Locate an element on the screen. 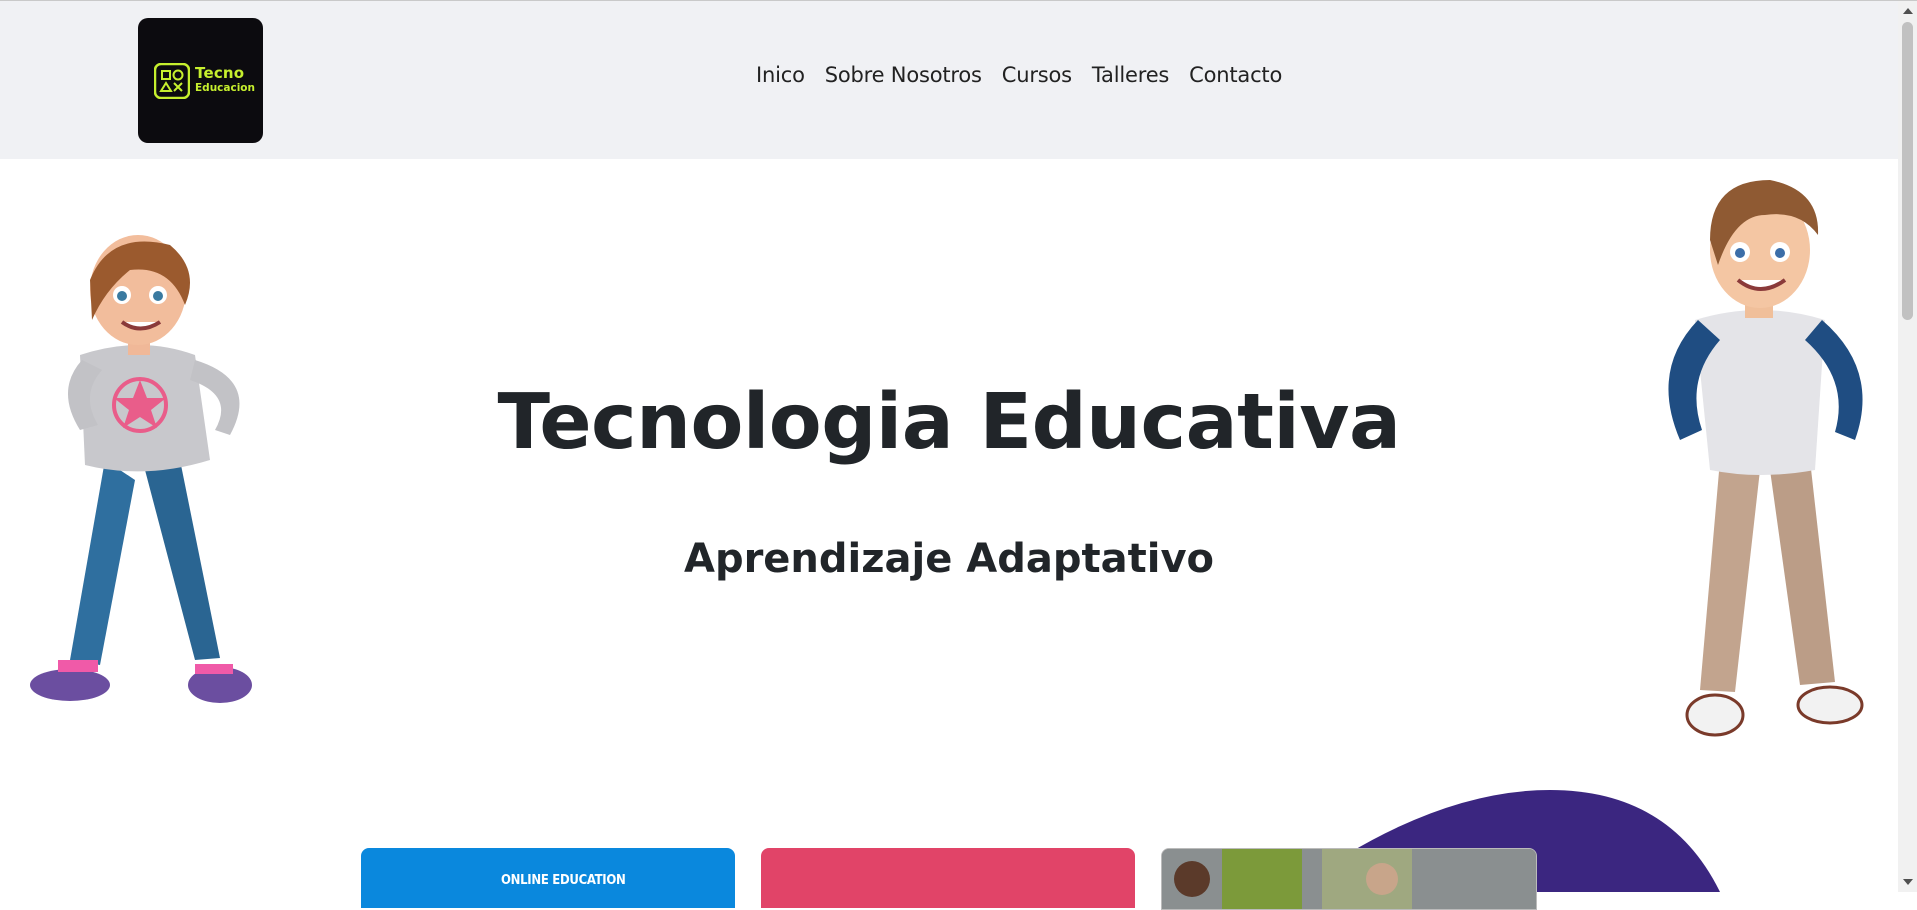  scroll-up-arrow-icon is located at coordinates (1908, 11).